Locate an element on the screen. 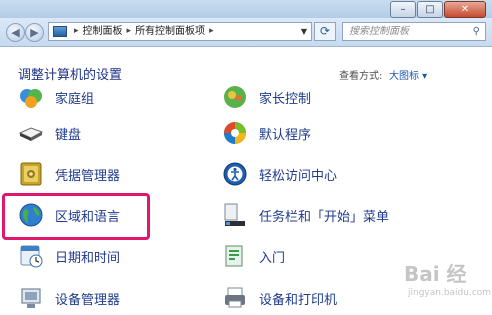  page-title: 调整计算机的设置 is located at coordinates (70, 75).